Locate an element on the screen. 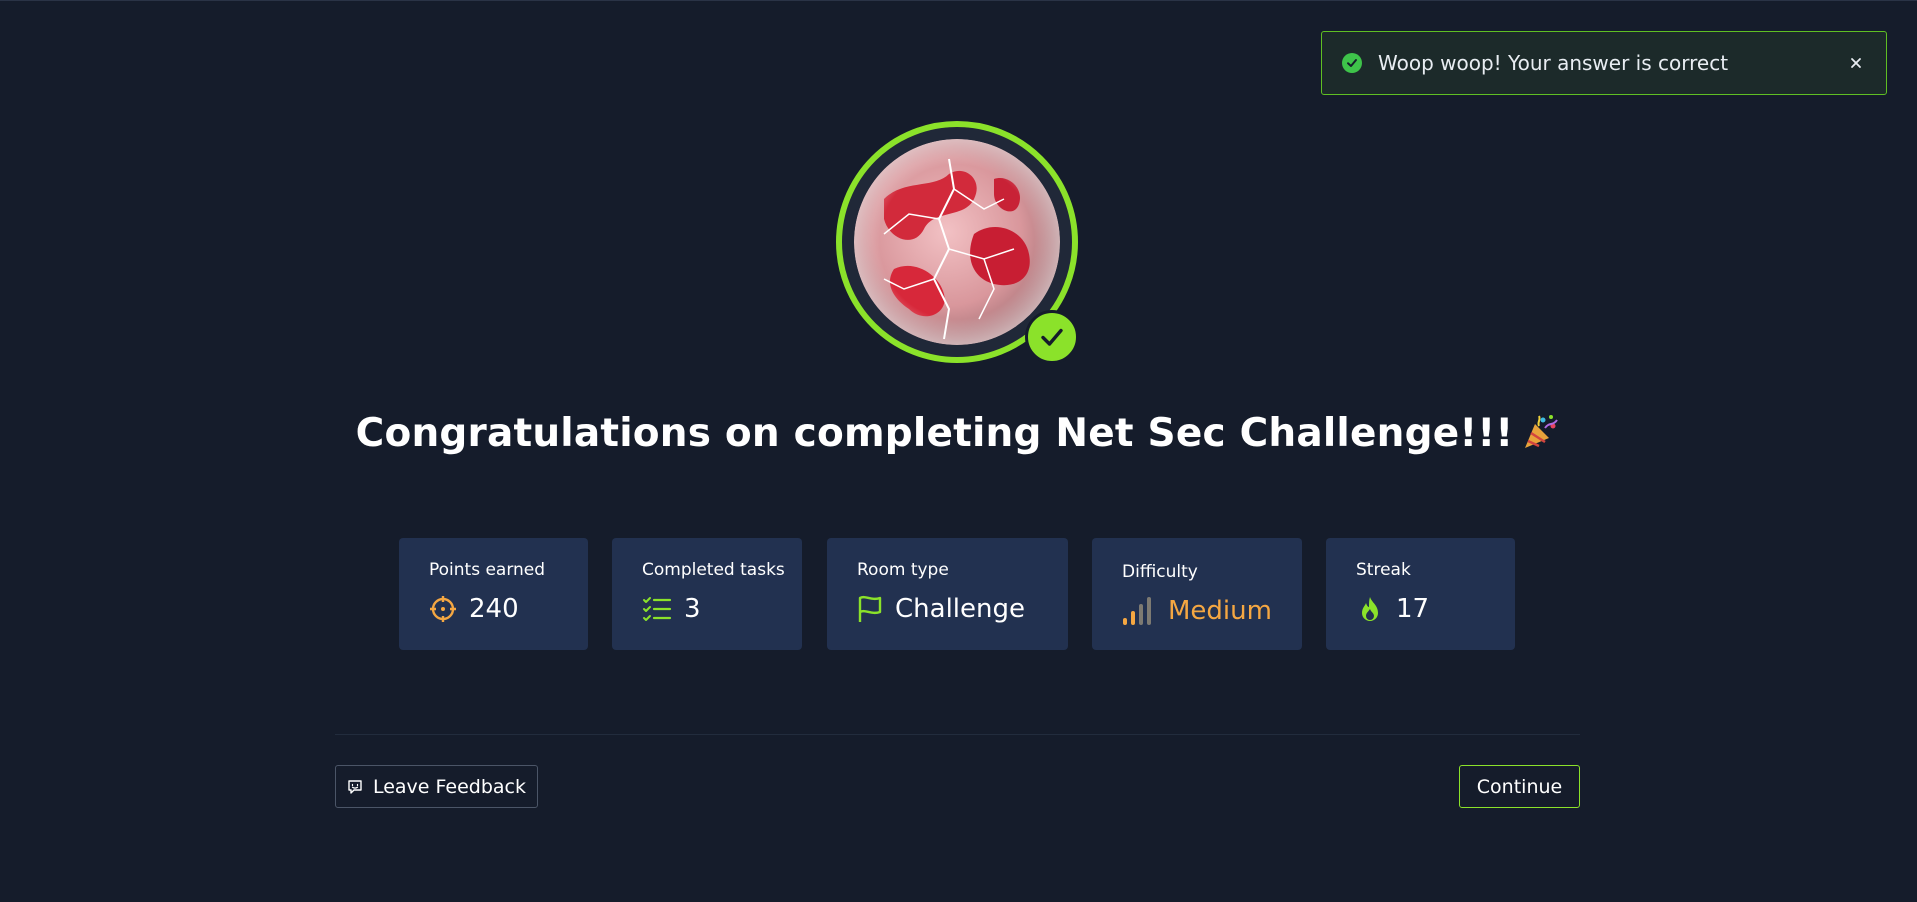  stat-value: 17 is located at coordinates (1413, 609).